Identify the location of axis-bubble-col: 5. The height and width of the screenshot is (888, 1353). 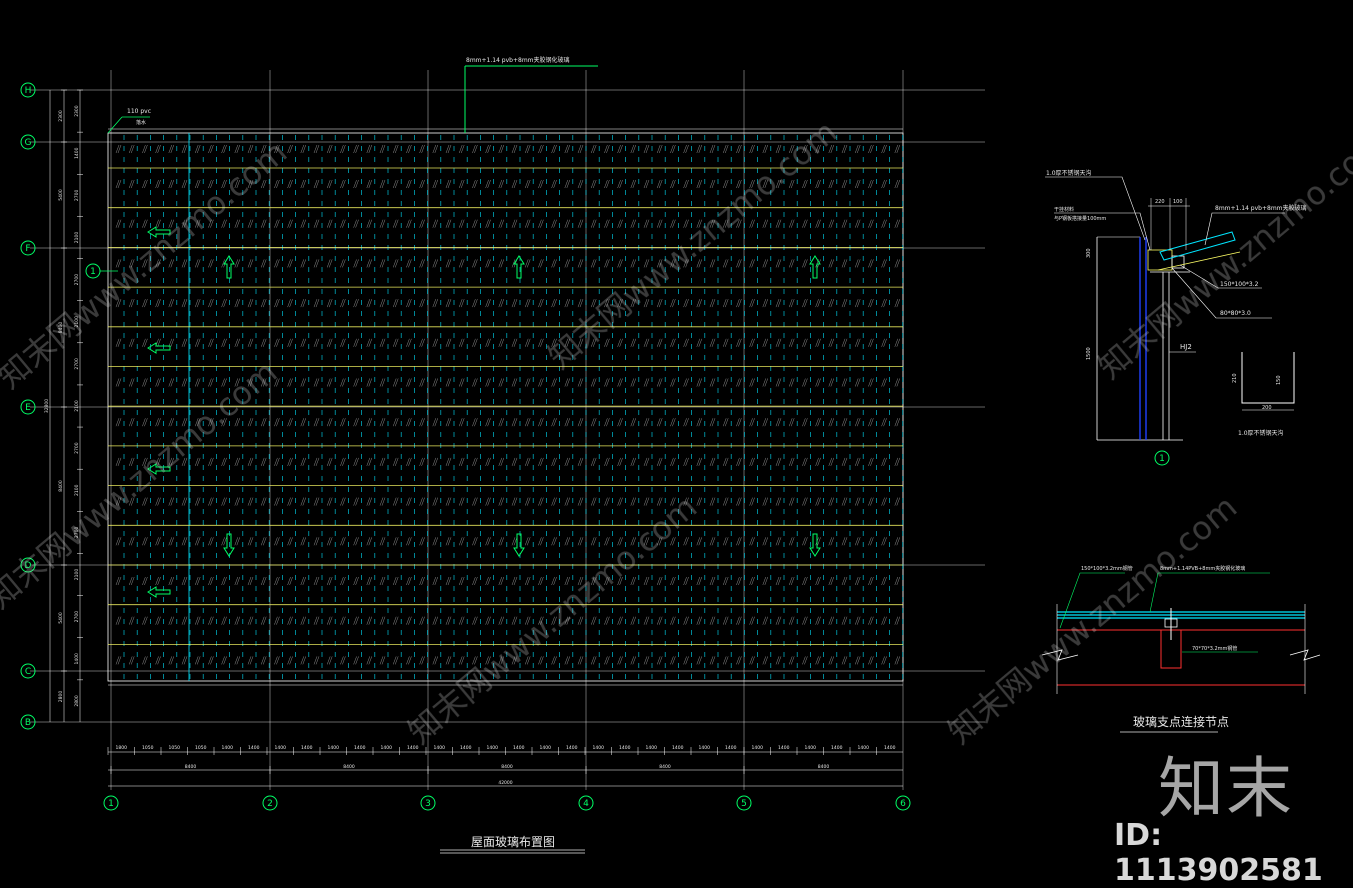
(744, 803).